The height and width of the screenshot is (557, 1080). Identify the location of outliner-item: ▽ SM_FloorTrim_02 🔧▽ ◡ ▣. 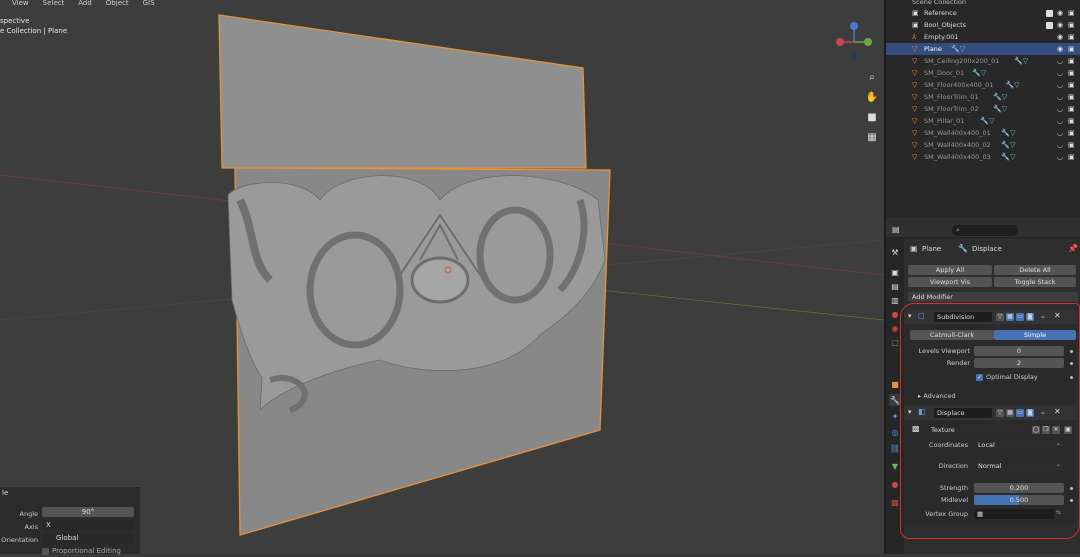
(983, 109).